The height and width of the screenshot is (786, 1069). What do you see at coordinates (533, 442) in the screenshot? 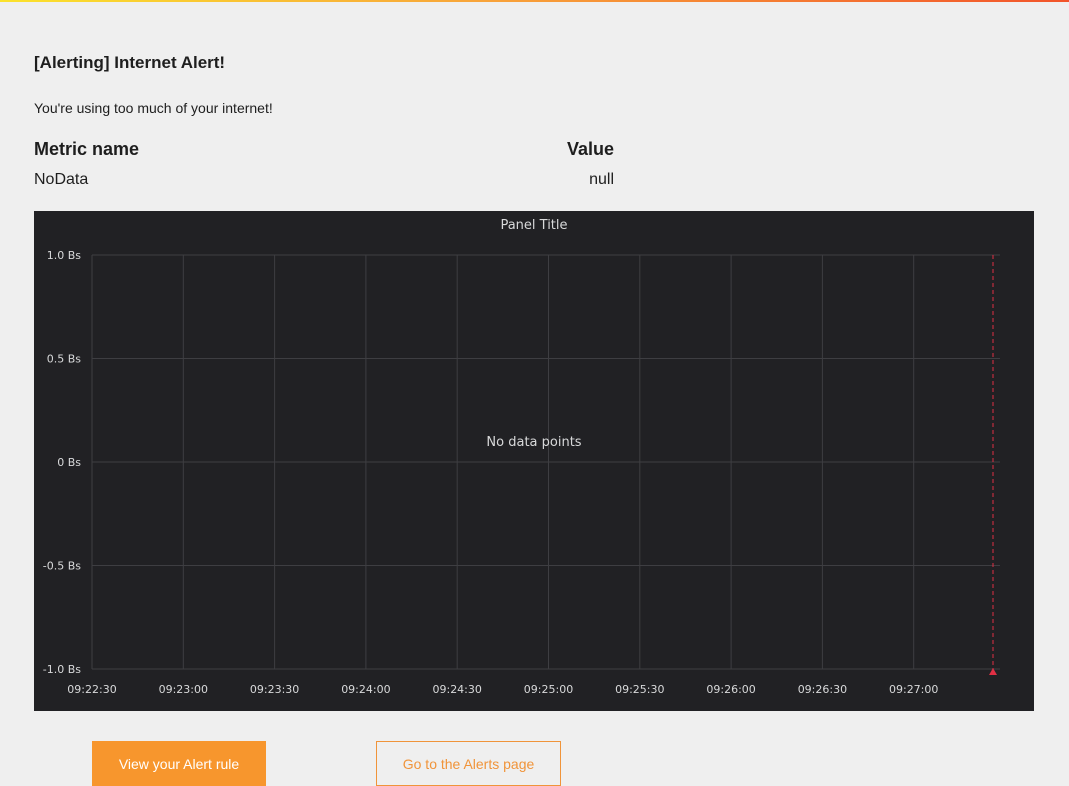
I see `no-data-label: No data points` at bounding box center [533, 442].